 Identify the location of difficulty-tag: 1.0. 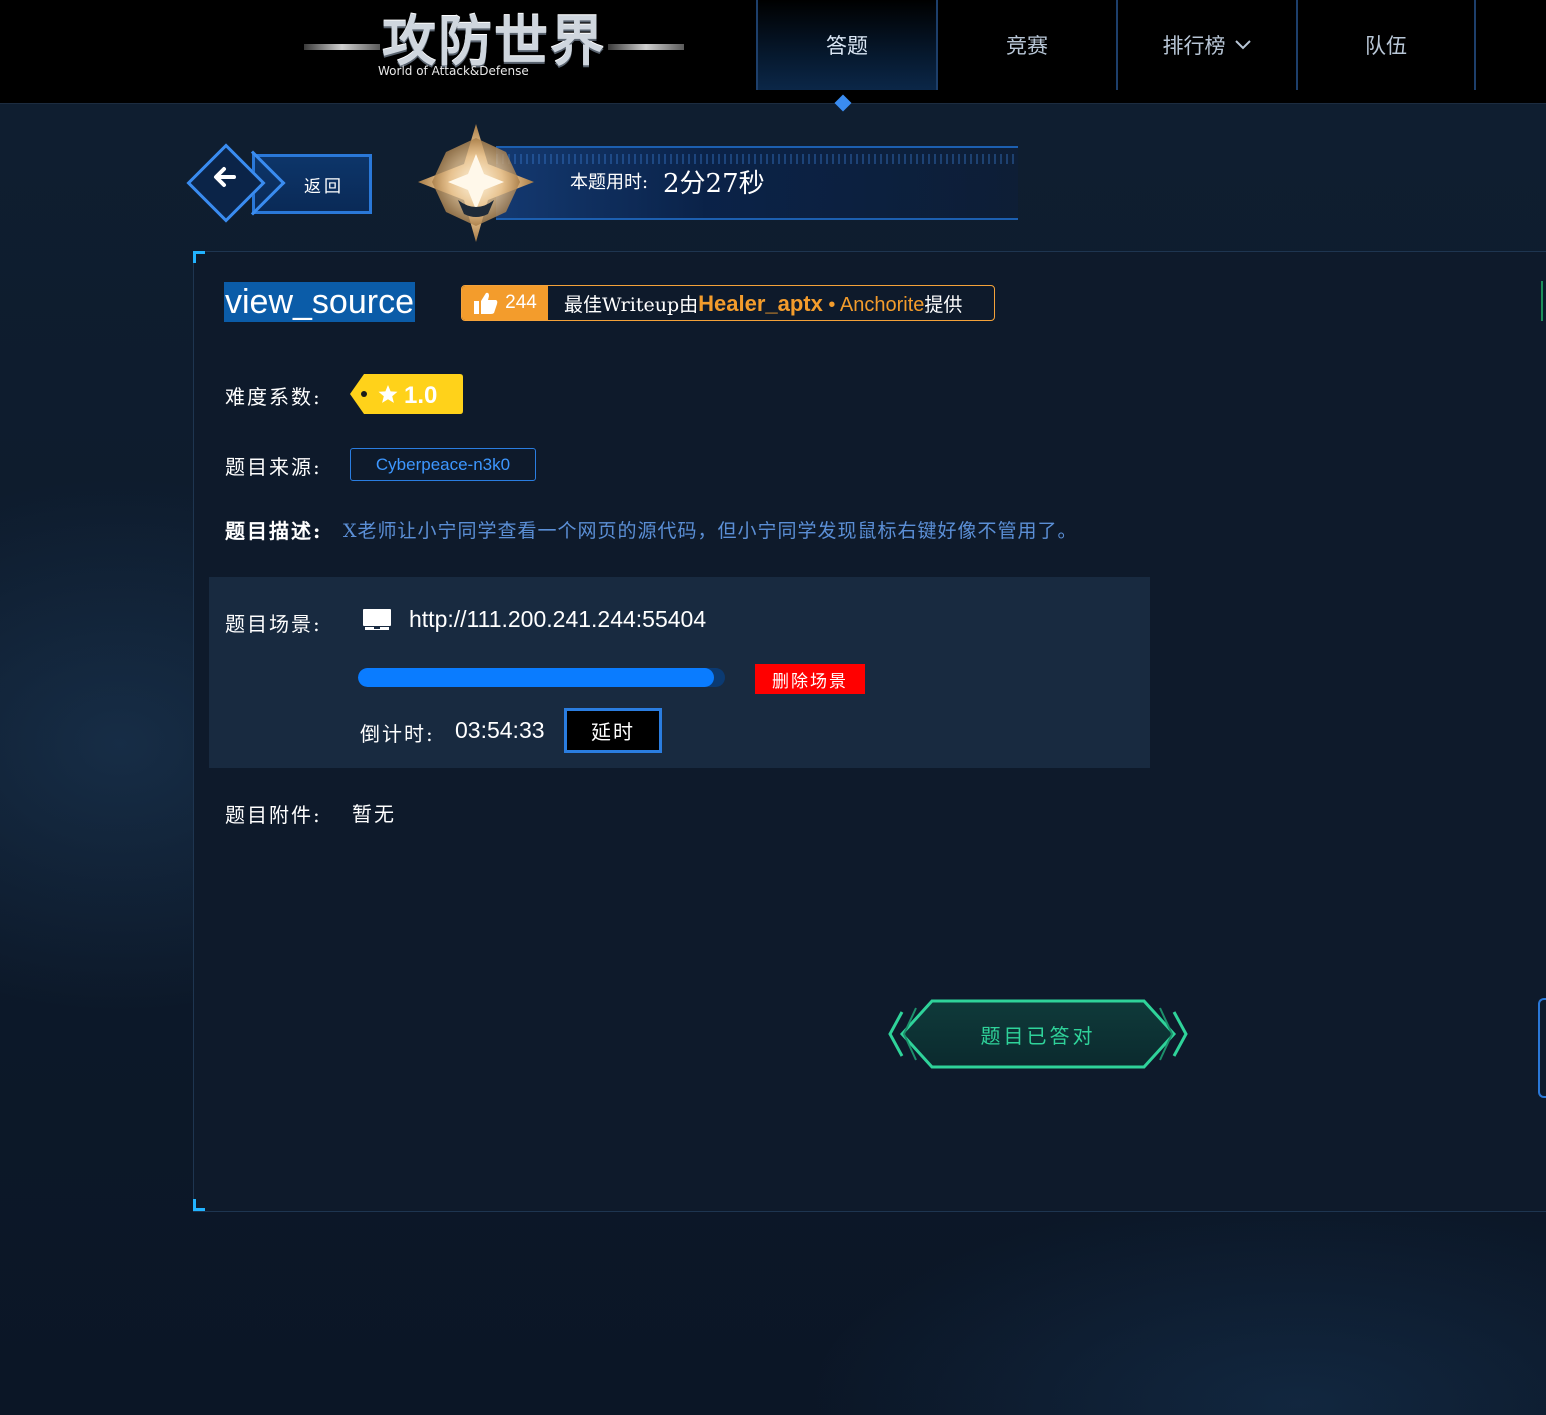
(407, 394).